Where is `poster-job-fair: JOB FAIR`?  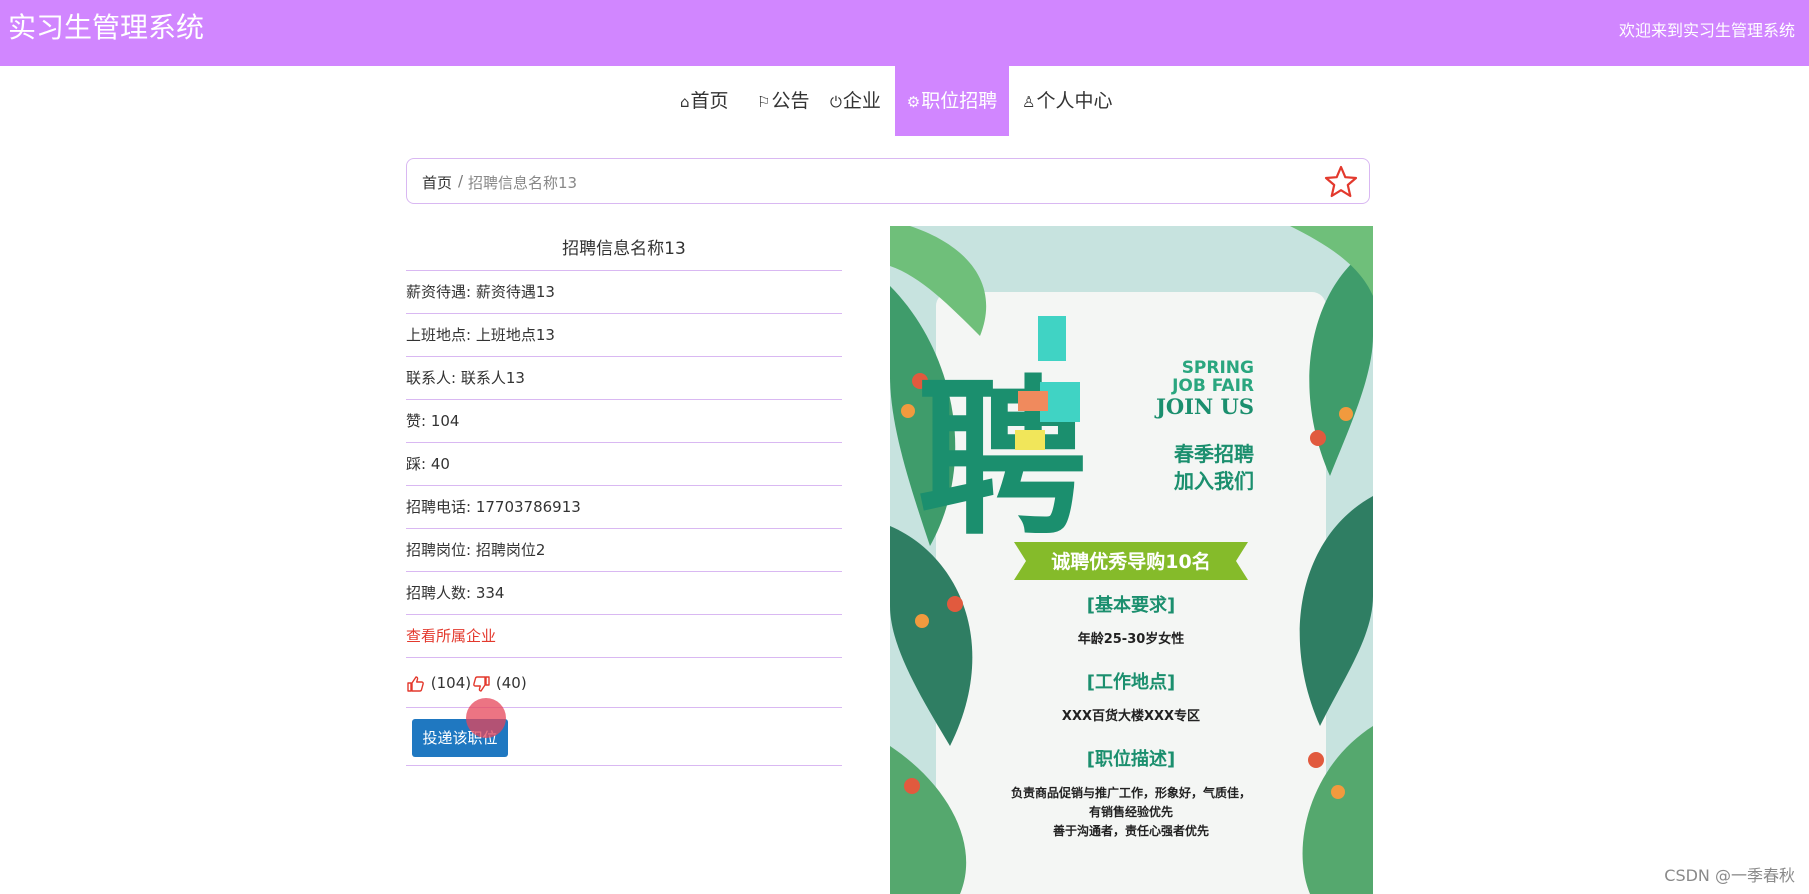 poster-job-fair: JOB FAIR is located at coordinates (1212, 386).